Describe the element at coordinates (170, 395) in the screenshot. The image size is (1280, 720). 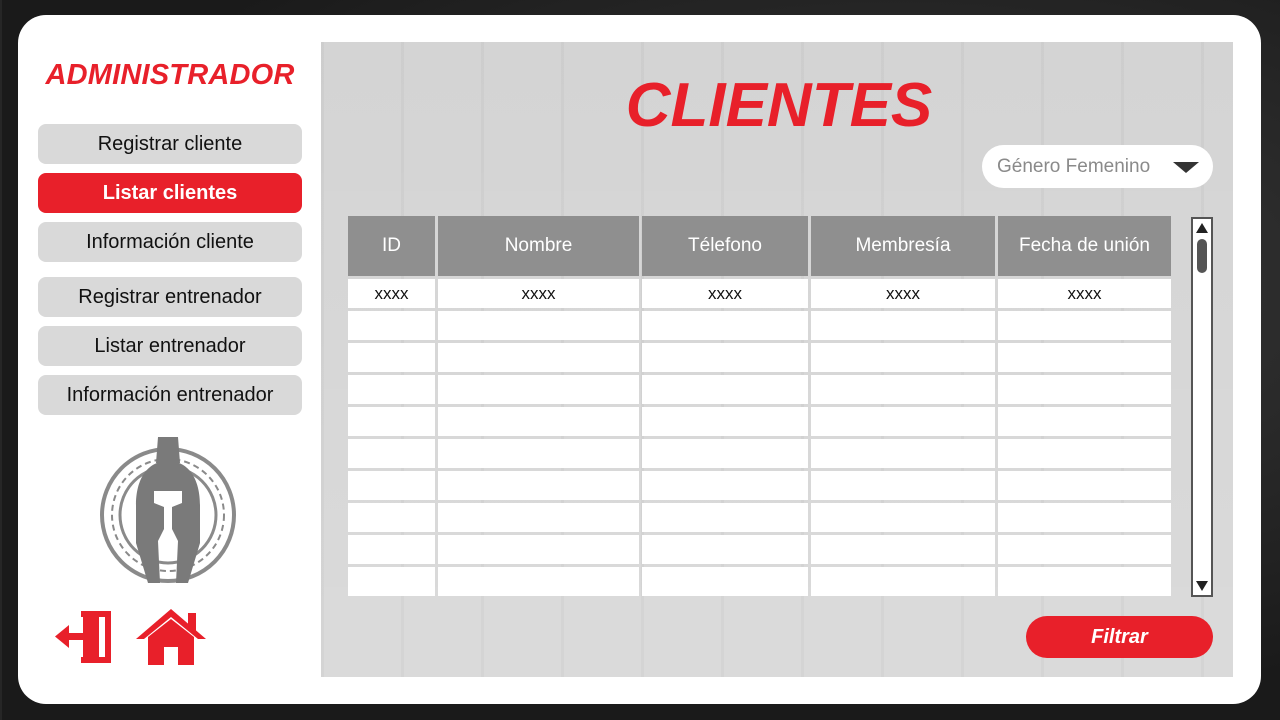
I see `sidebar-item-informacion-entrenador: Información entrenador` at that location.